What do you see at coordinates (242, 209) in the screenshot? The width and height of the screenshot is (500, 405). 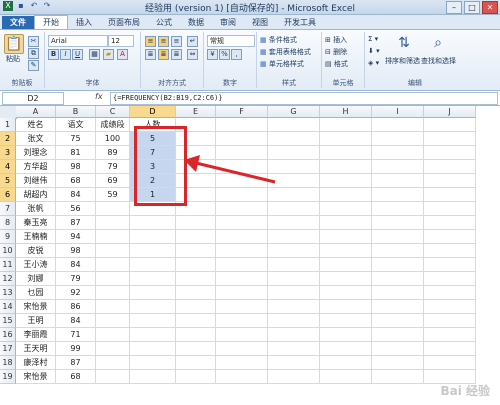 I see `cell-f7` at bounding box center [242, 209].